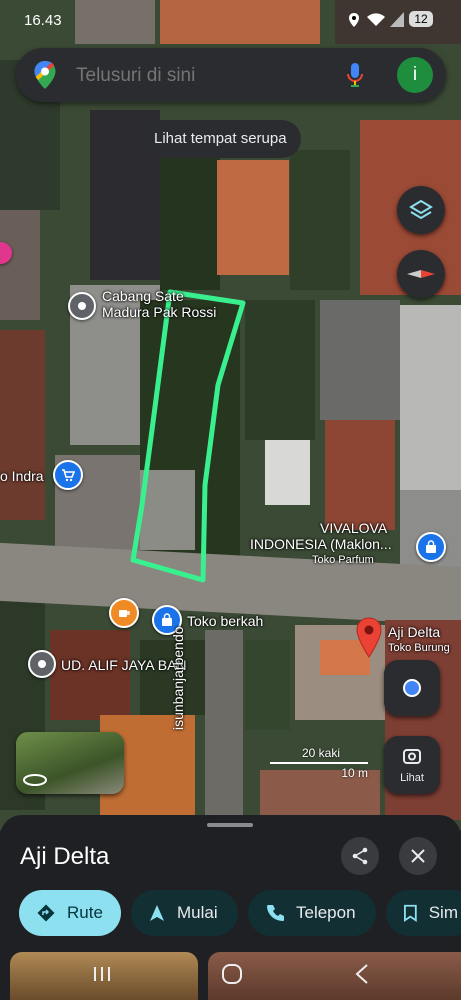  I want to click on my-location-button, so click(412, 688).